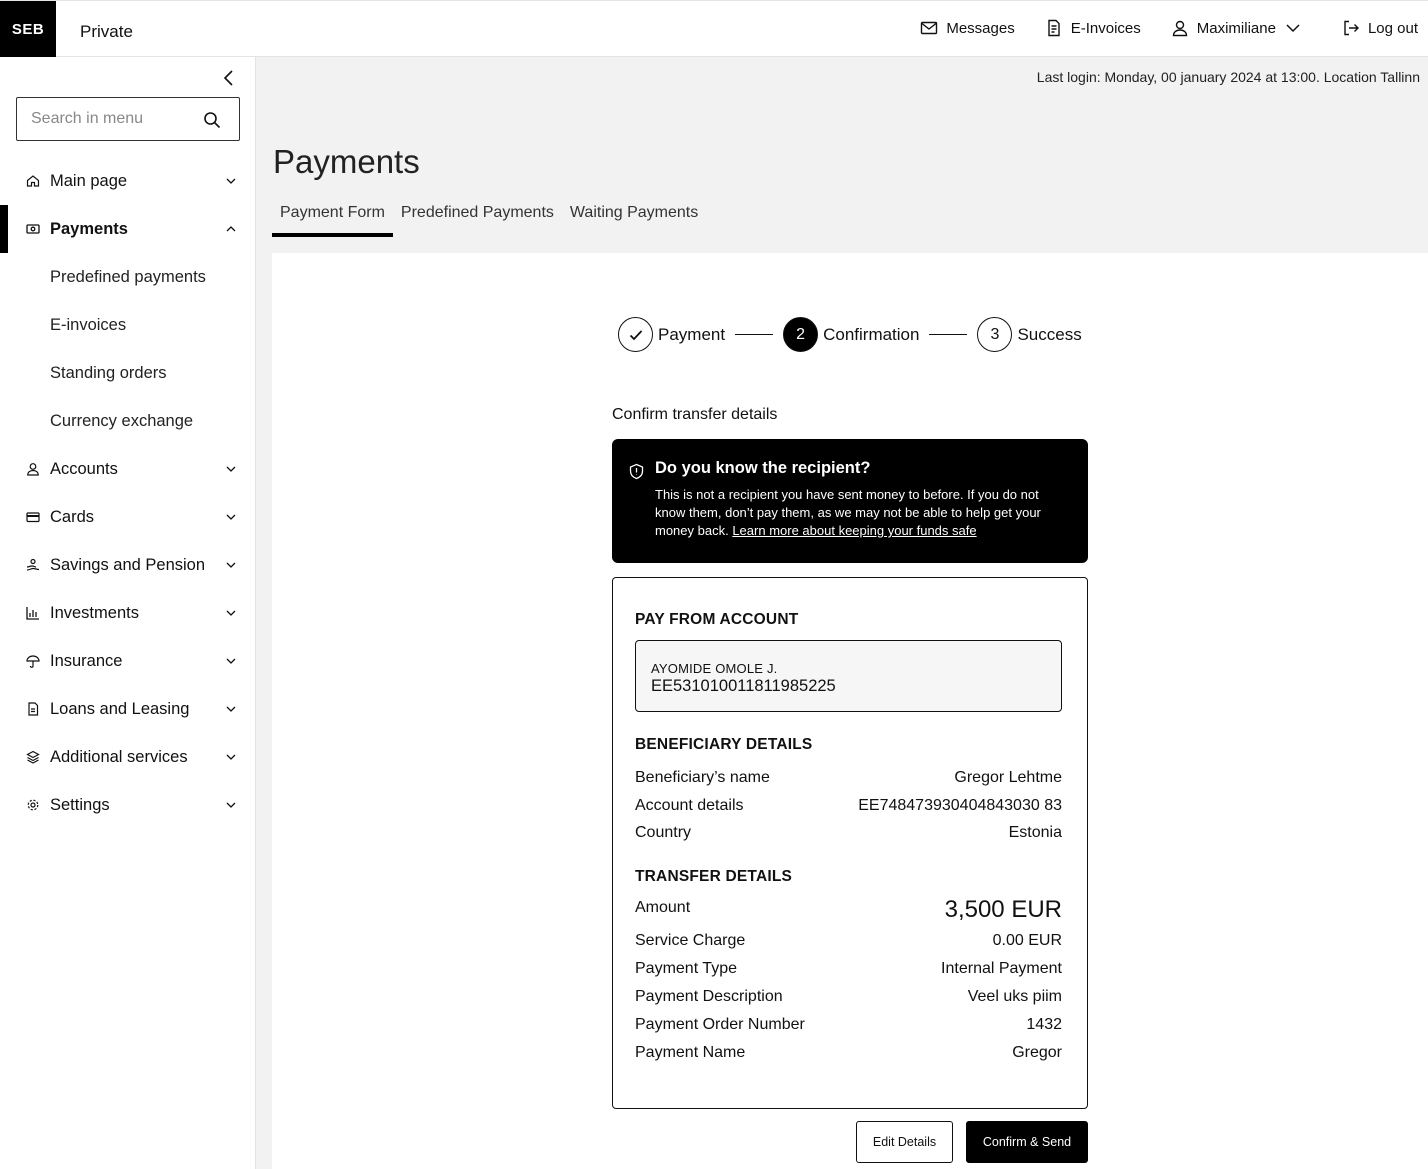 This screenshot has height=1169, width=1428. Describe the element at coordinates (801, 334) in the screenshot. I see `step-circle: 2` at that location.